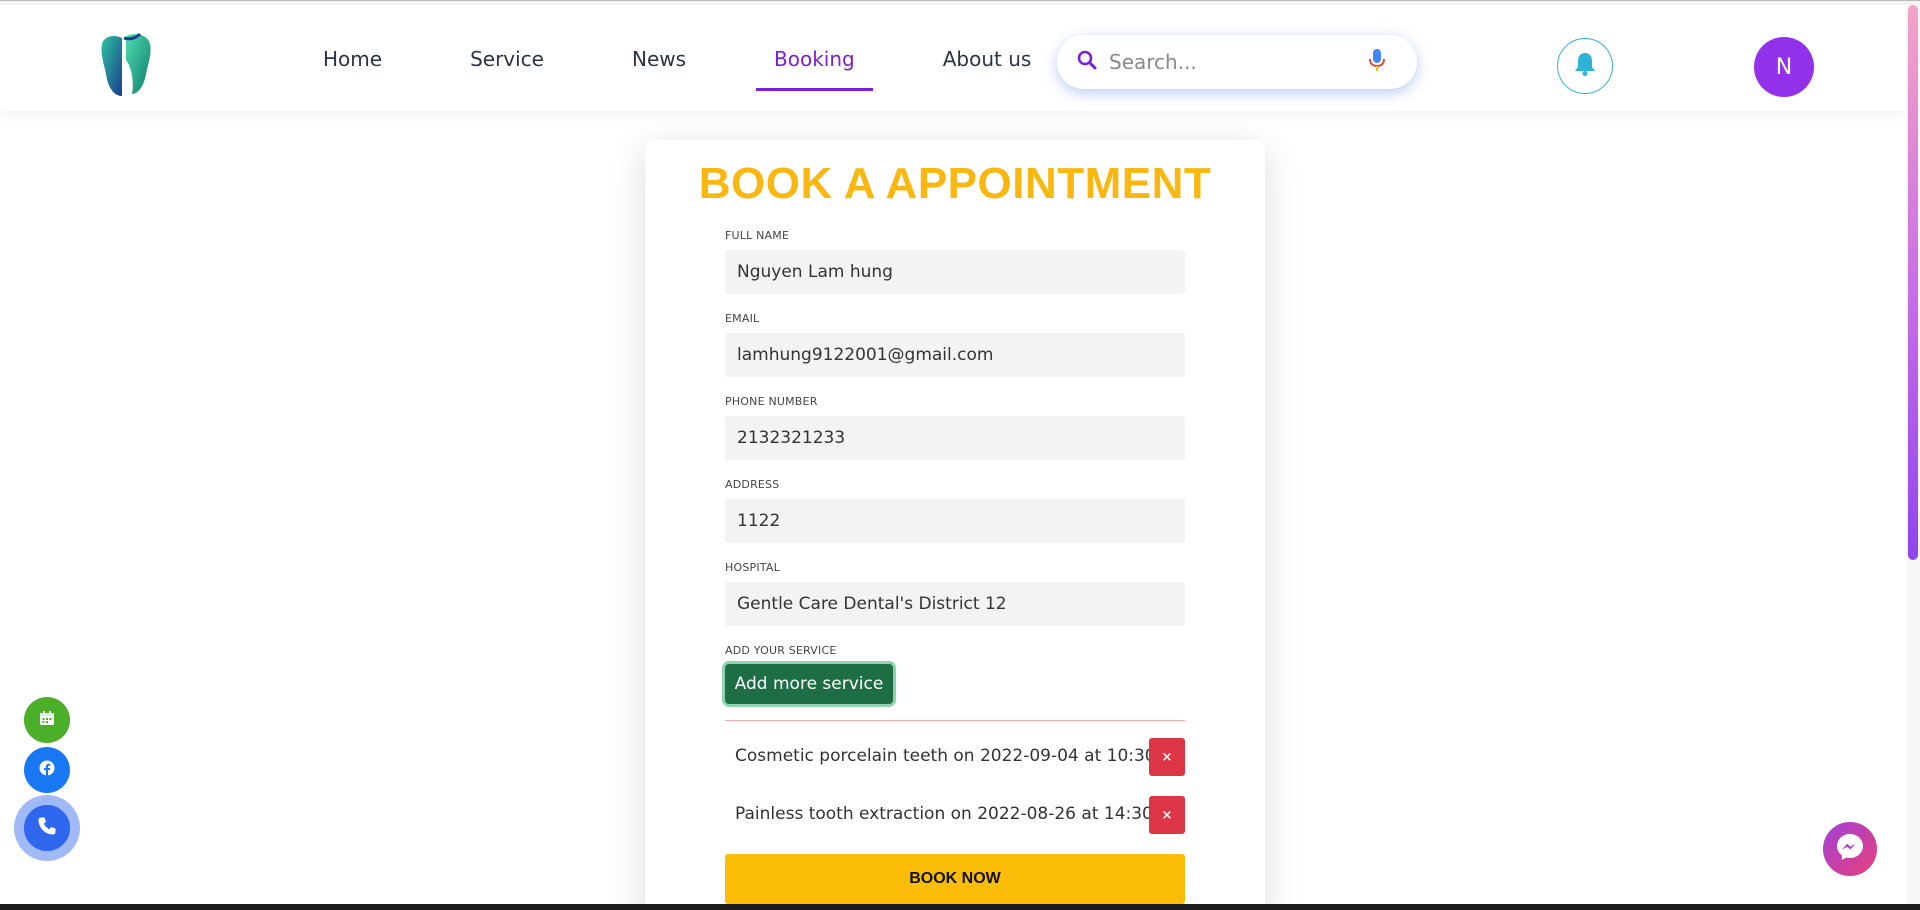 The height and width of the screenshot is (910, 1920). Describe the element at coordinates (507, 69) in the screenshot. I see `nav-service: Service` at that location.